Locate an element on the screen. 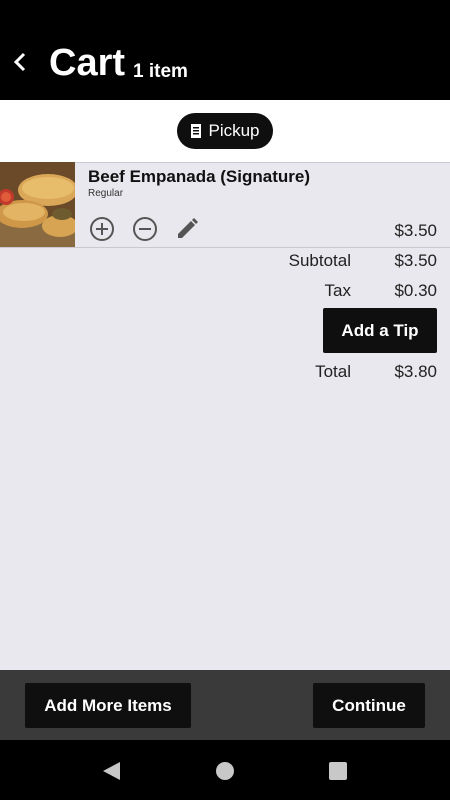 This screenshot has width=450, height=800. add-more-items-button: Add More Items is located at coordinates (108, 705).